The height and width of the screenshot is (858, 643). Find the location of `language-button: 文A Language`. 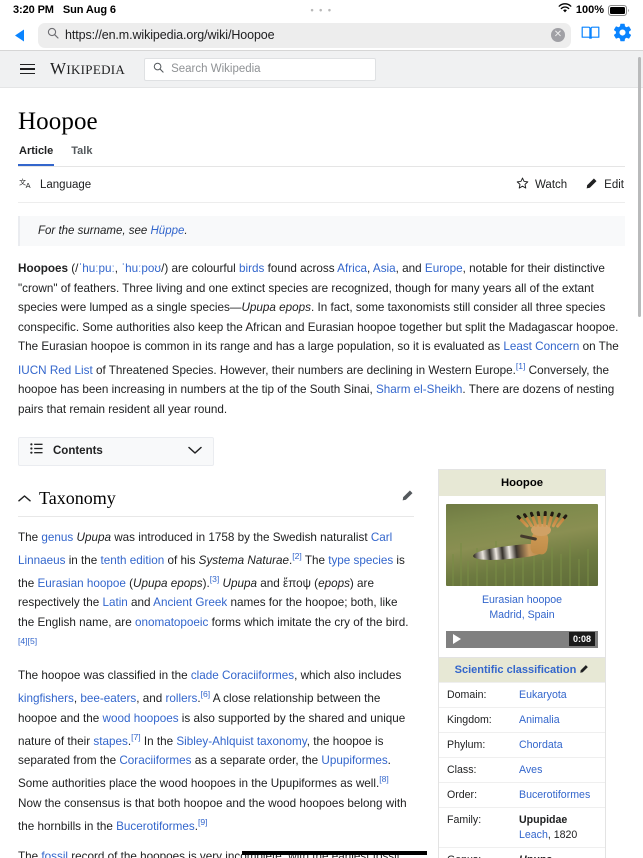

language-button: 文A Language is located at coordinates (55, 185).